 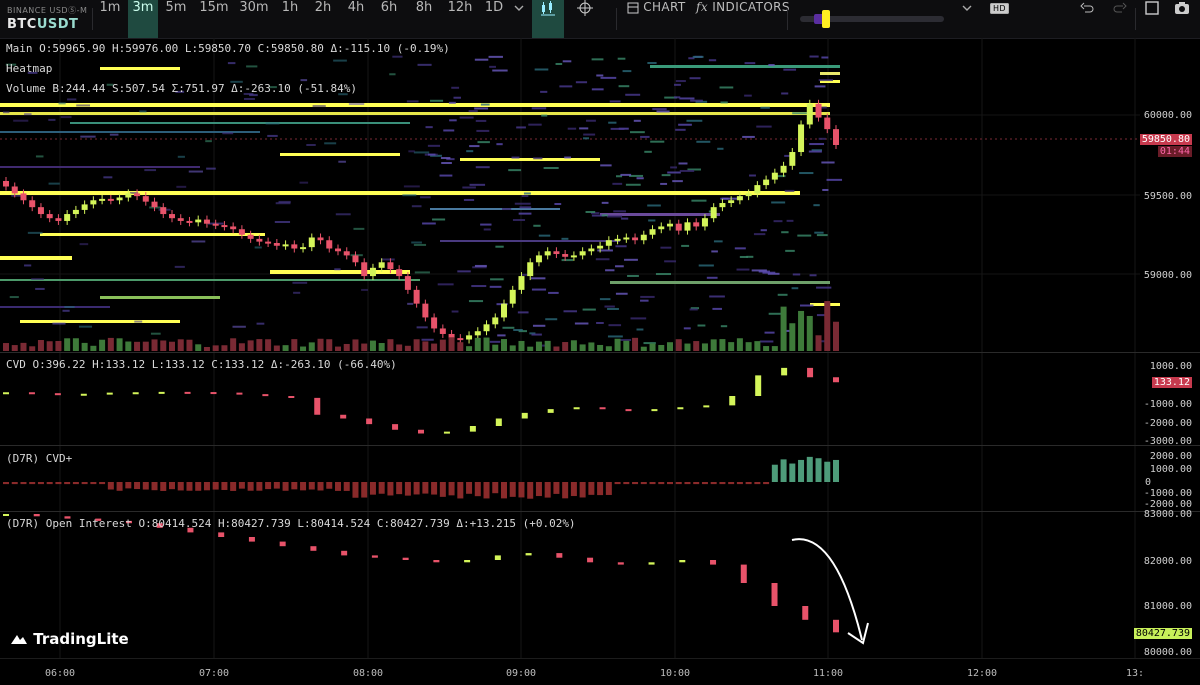 I want to click on timeframe-3m: 3m, so click(x=143, y=19).